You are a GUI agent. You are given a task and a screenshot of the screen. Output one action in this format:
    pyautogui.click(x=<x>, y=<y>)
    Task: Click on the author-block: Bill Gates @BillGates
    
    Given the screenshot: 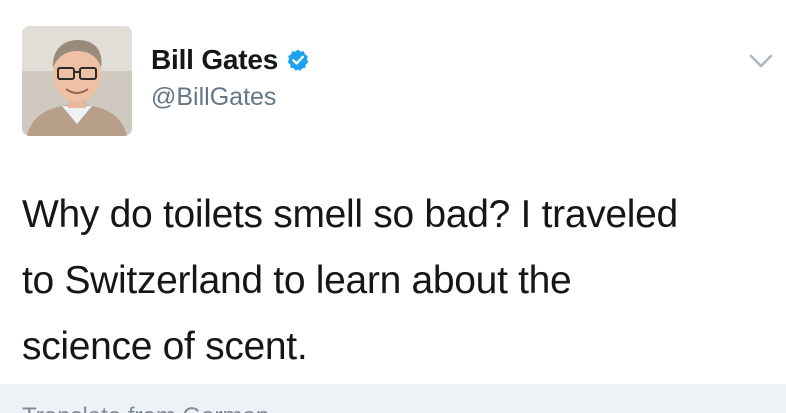 What is the action you would take?
    pyautogui.click(x=230, y=77)
    